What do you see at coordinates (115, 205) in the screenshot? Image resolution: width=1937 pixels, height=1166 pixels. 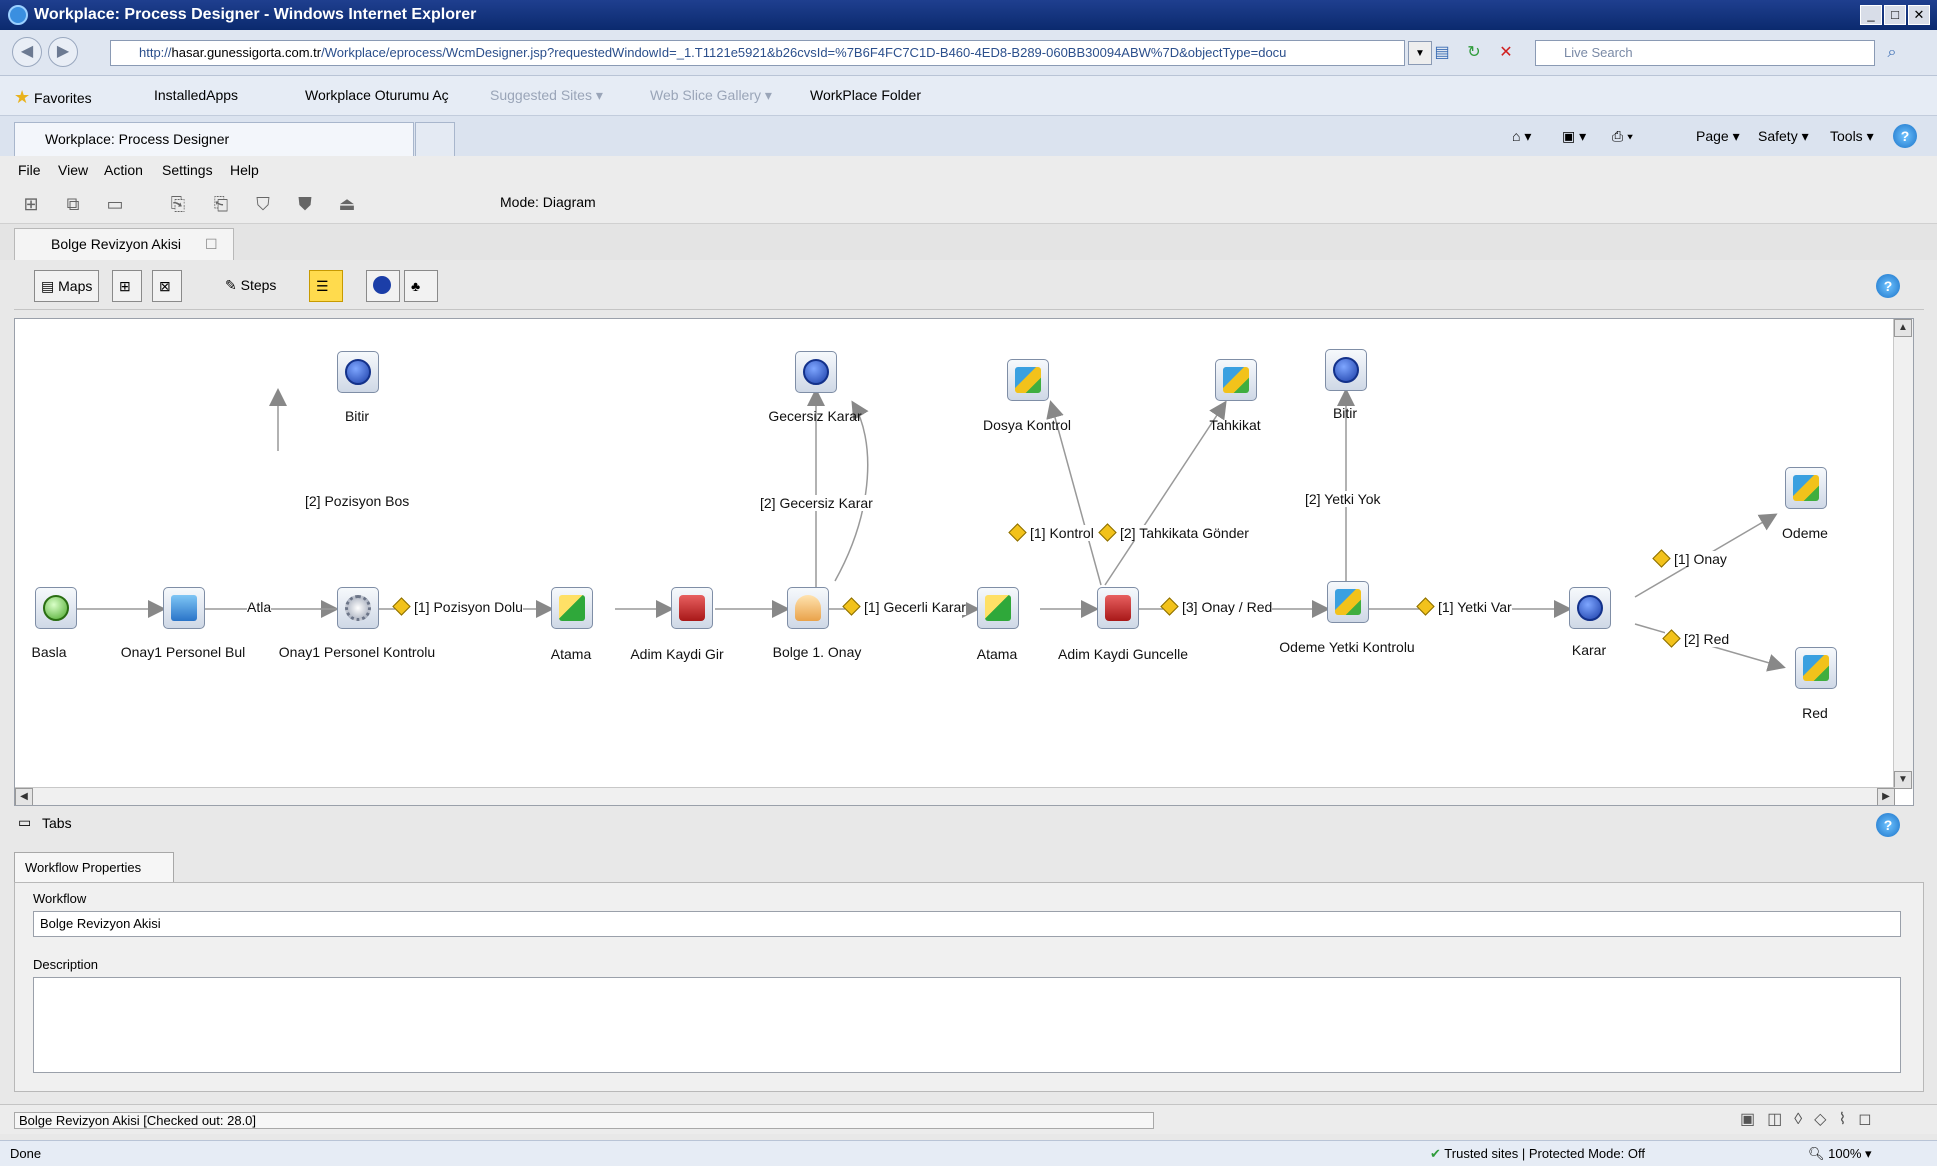 I see `save-document-icon: ▭` at bounding box center [115, 205].